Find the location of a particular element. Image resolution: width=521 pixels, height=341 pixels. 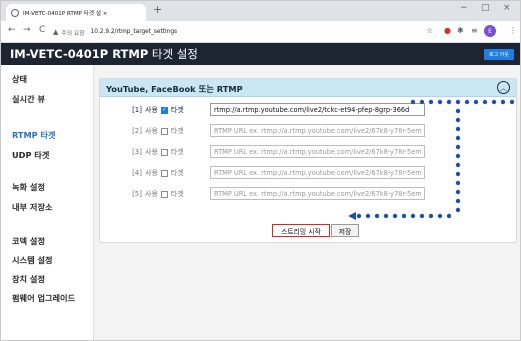

sidebar-item-storage: 내부 저장소 is located at coordinates (32, 207).